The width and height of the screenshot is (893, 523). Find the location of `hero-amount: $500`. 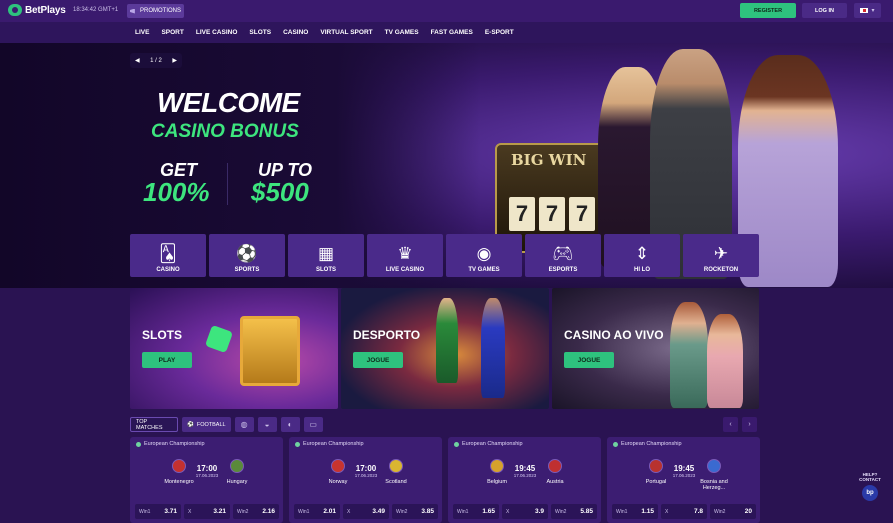

hero-amount: $500 is located at coordinates (280, 192).